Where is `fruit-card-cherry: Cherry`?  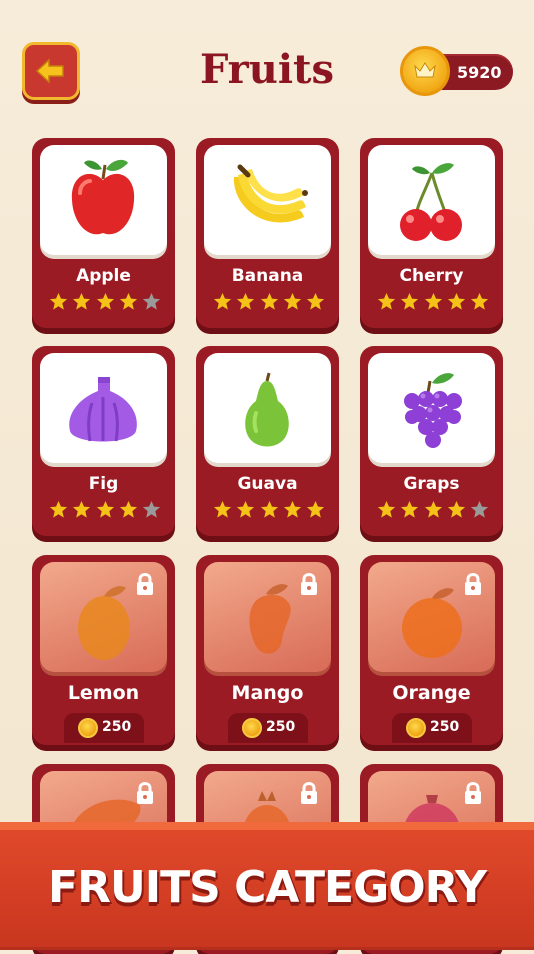
fruit-card-cherry: Cherry is located at coordinates (431, 233).